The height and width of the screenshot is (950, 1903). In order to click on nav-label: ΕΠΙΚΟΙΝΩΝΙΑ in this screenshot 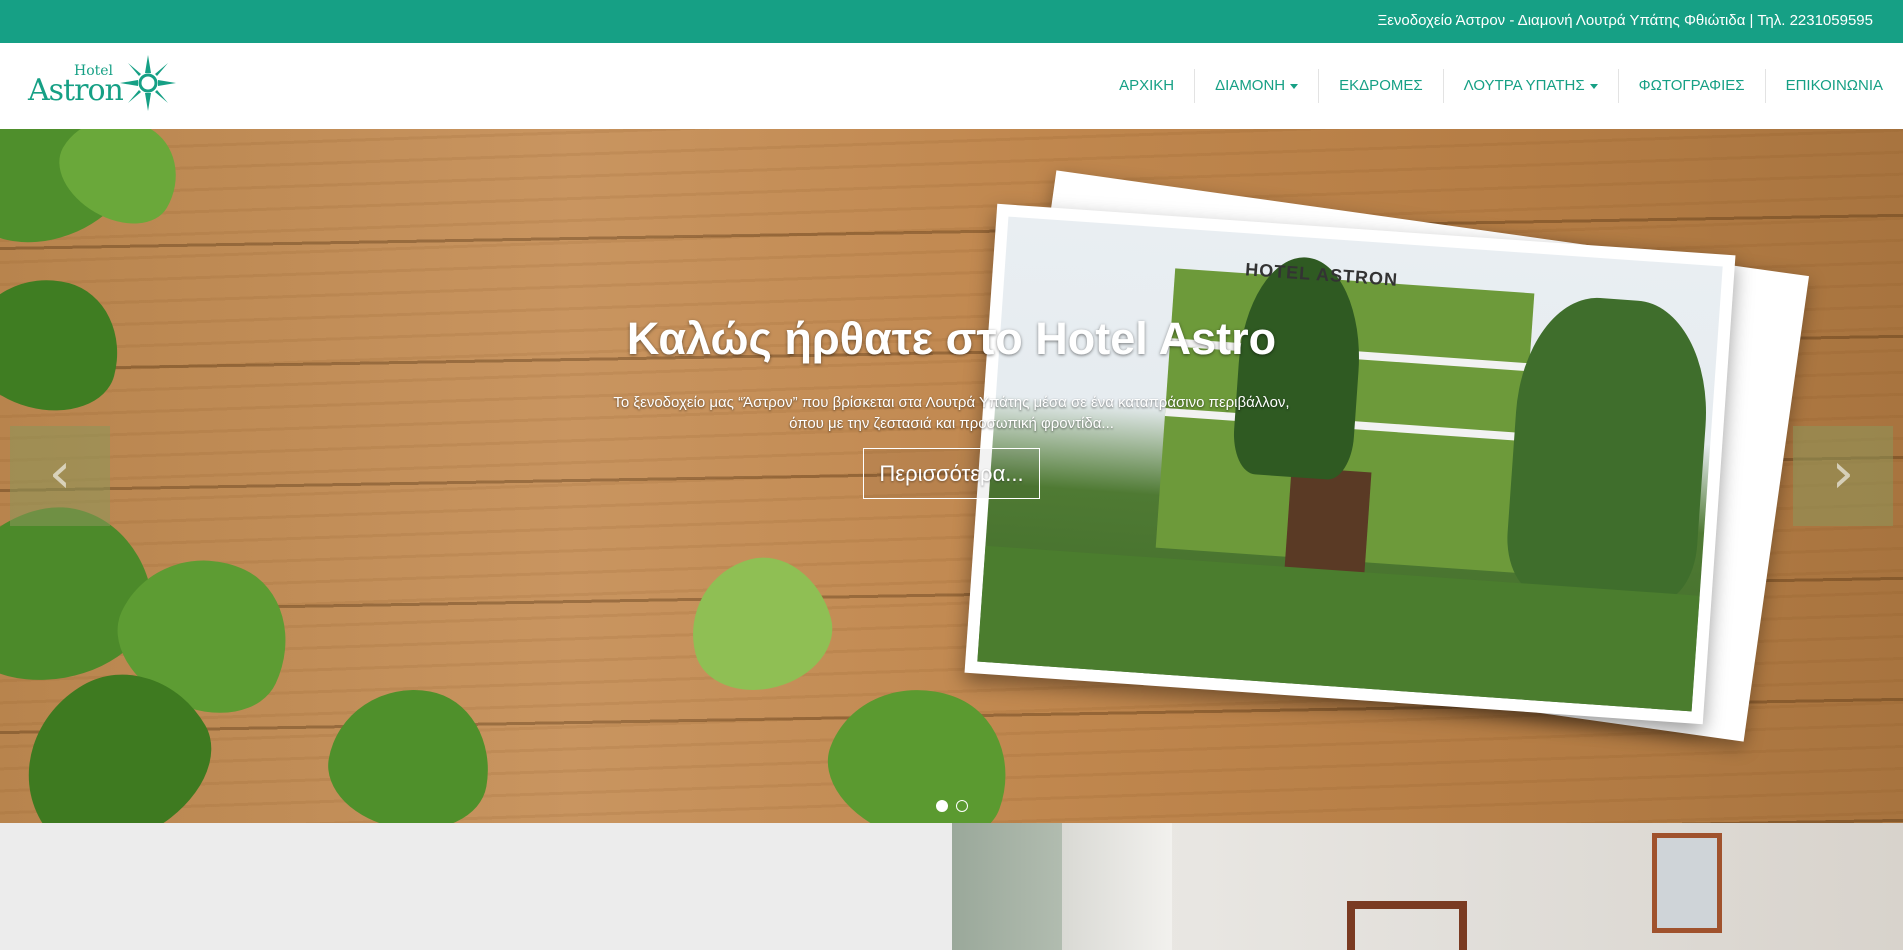, I will do `click(1834, 85)`.